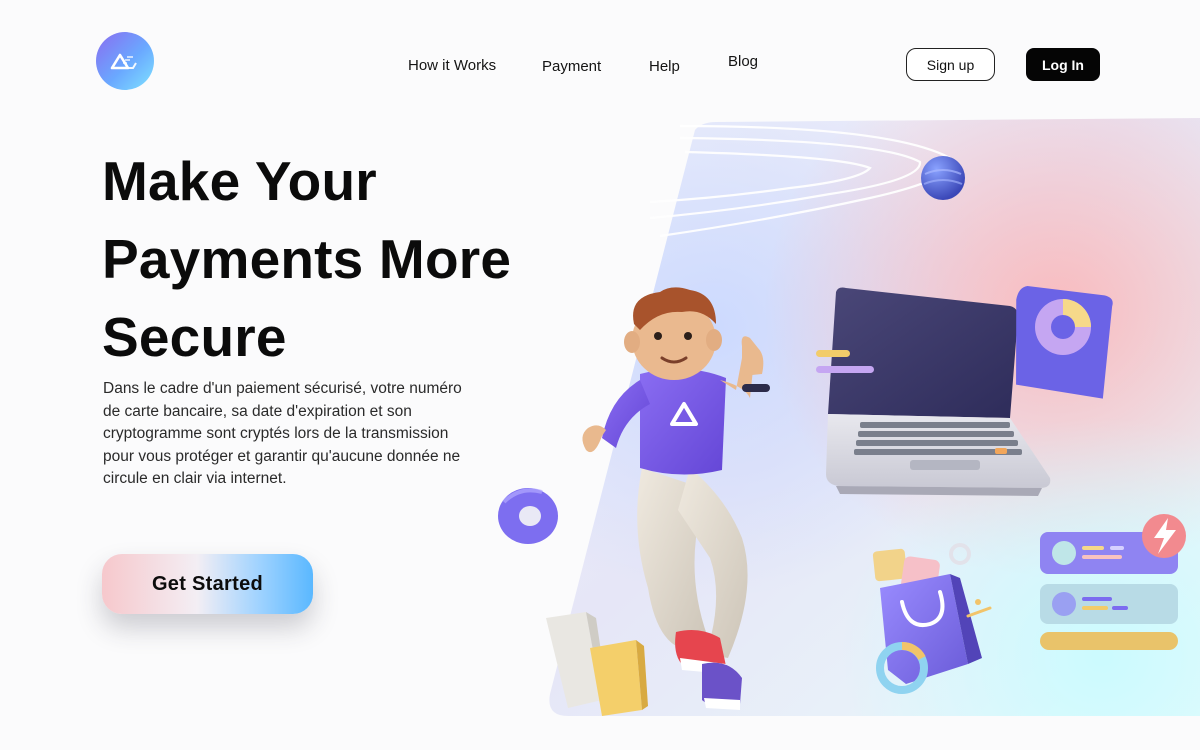  What do you see at coordinates (571, 66) in the screenshot?
I see `nav-link-payment: Payment` at bounding box center [571, 66].